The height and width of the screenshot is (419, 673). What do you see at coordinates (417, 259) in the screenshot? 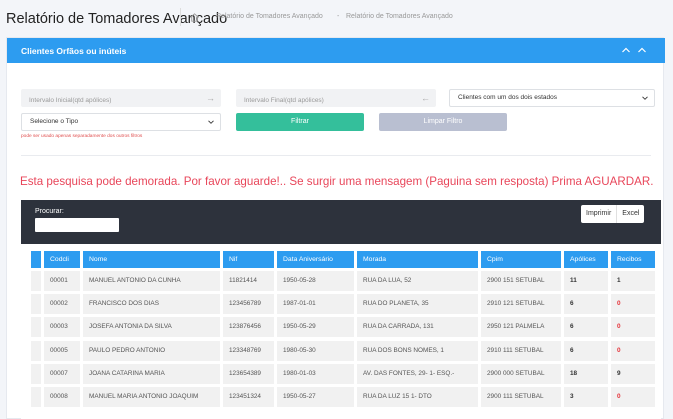
I see `column-header-morada: Morada` at bounding box center [417, 259].